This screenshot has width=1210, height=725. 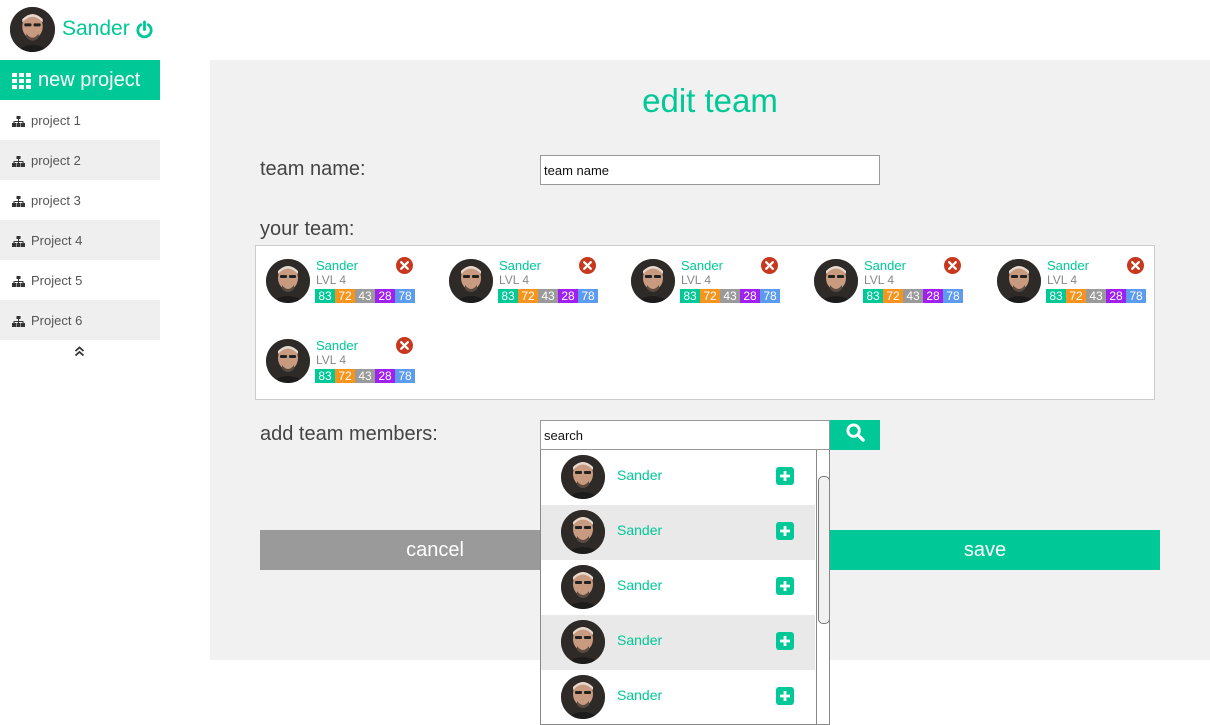 I want to click on page-title: edit team, so click(x=710, y=100).